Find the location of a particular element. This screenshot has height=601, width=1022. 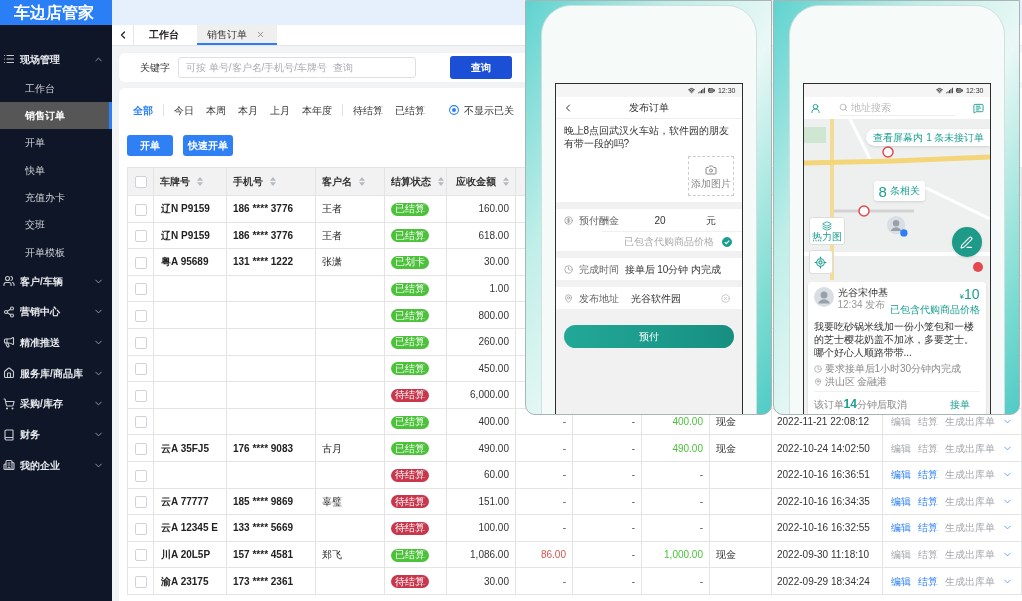

clear-icon is located at coordinates (725, 298).